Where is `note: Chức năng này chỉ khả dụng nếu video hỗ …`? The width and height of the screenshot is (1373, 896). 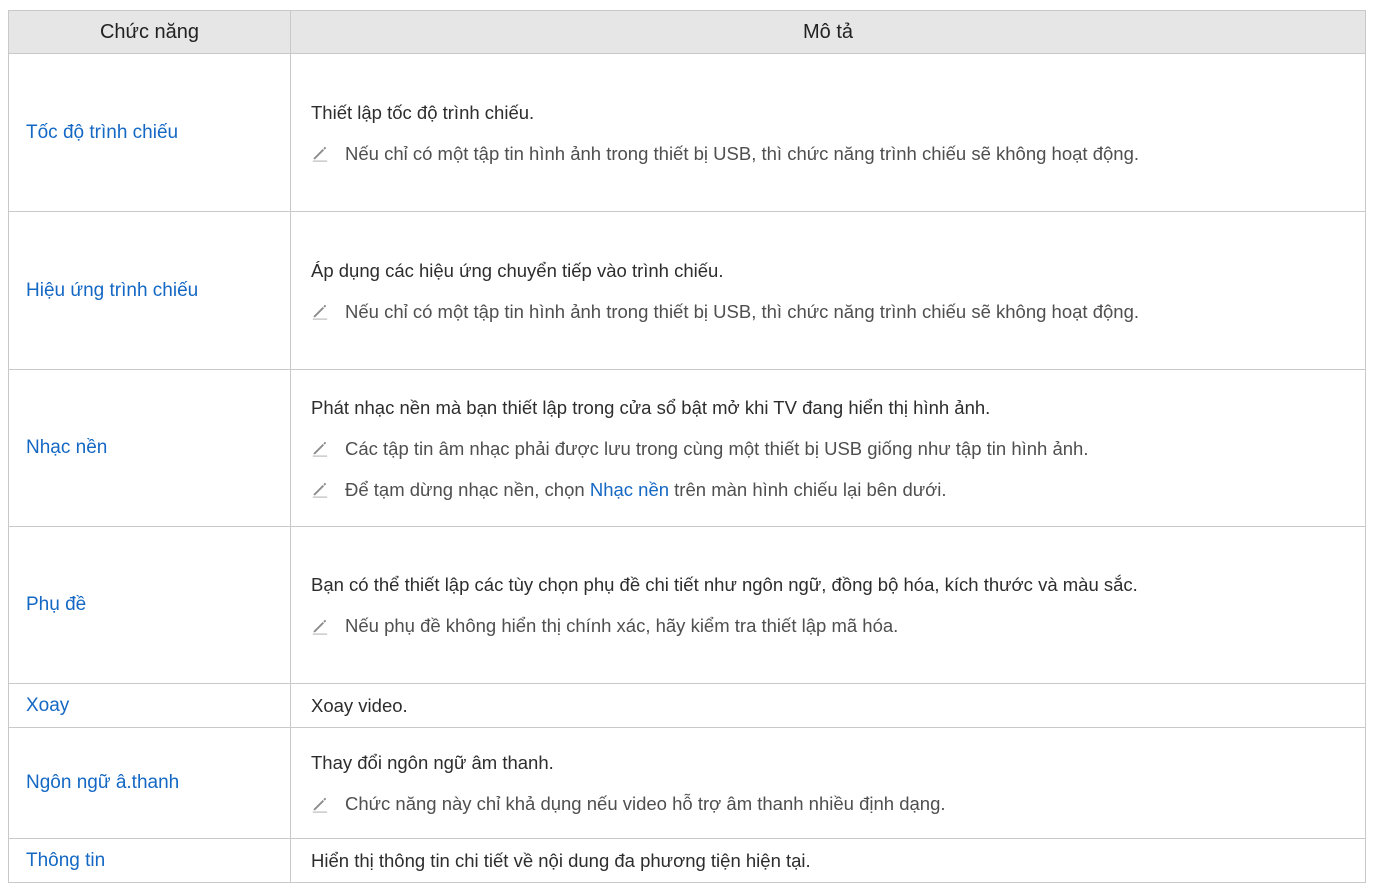 note: Chức năng này chỉ khả dụng nếu video hỗ … is located at coordinates (823, 803).